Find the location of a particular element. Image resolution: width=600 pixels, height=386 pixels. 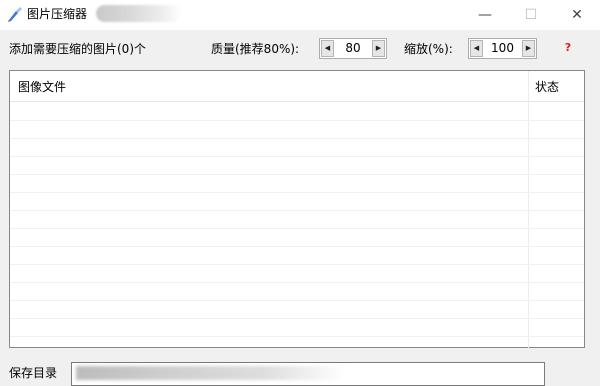

scale-value: 100 is located at coordinates (502, 48).